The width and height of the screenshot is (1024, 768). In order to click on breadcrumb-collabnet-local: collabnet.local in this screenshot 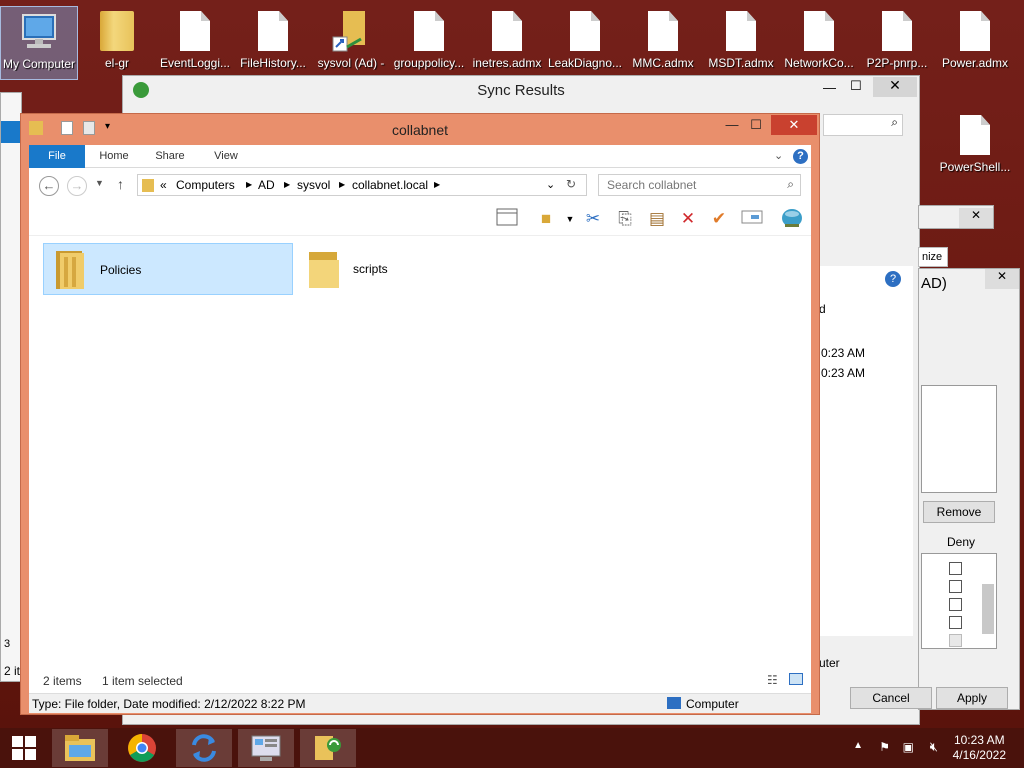, I will do `click(390, 185)`.